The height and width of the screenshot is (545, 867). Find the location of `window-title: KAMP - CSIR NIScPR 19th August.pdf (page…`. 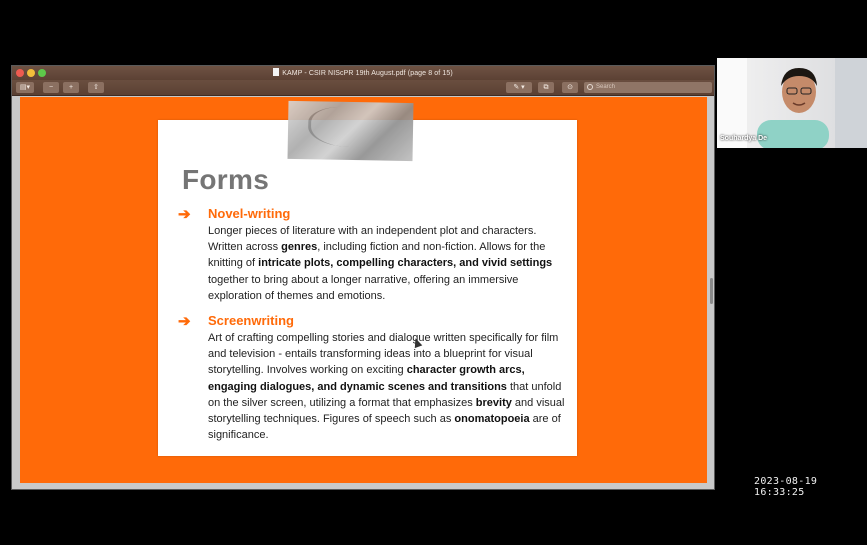

window-title: KAMP - CSIR NIScPR 19th August.pdf (page… is located at coordinates (363, 72).